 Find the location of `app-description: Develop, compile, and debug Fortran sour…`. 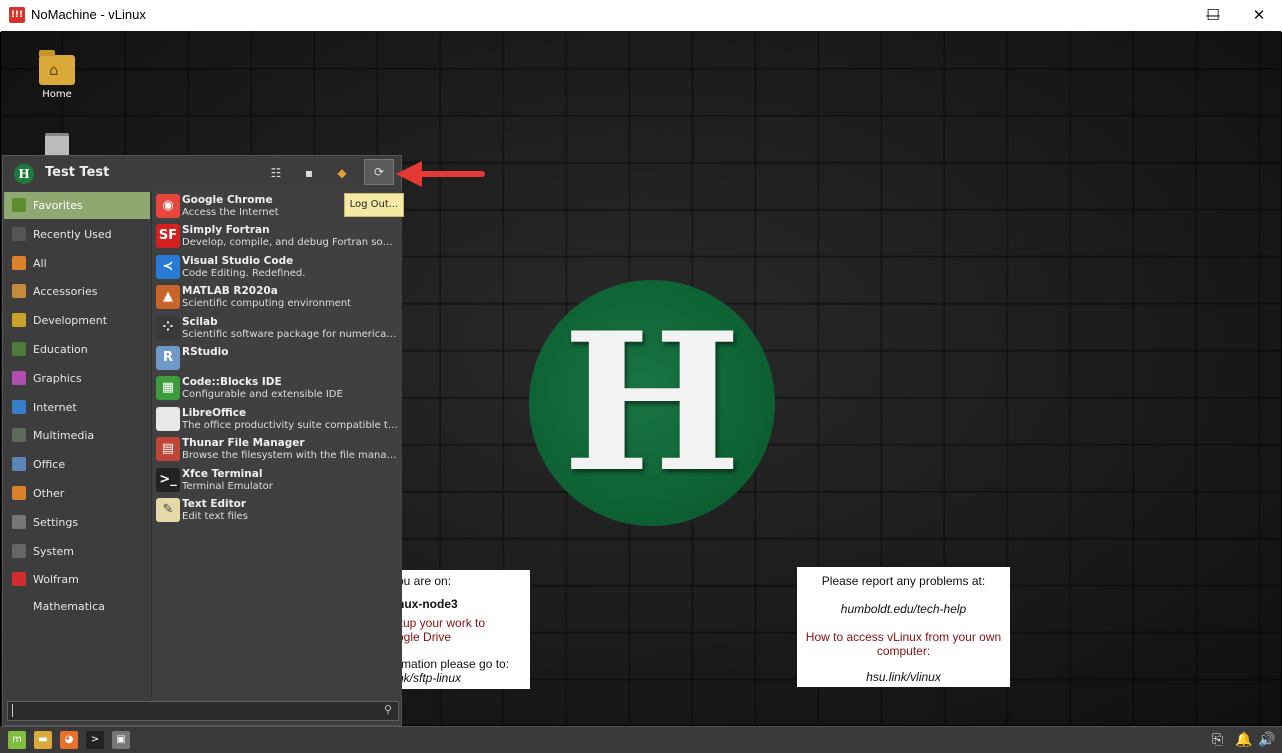

app-description: Develop, compile, and debug Fortran sour… is located at coordinates (290, 243).